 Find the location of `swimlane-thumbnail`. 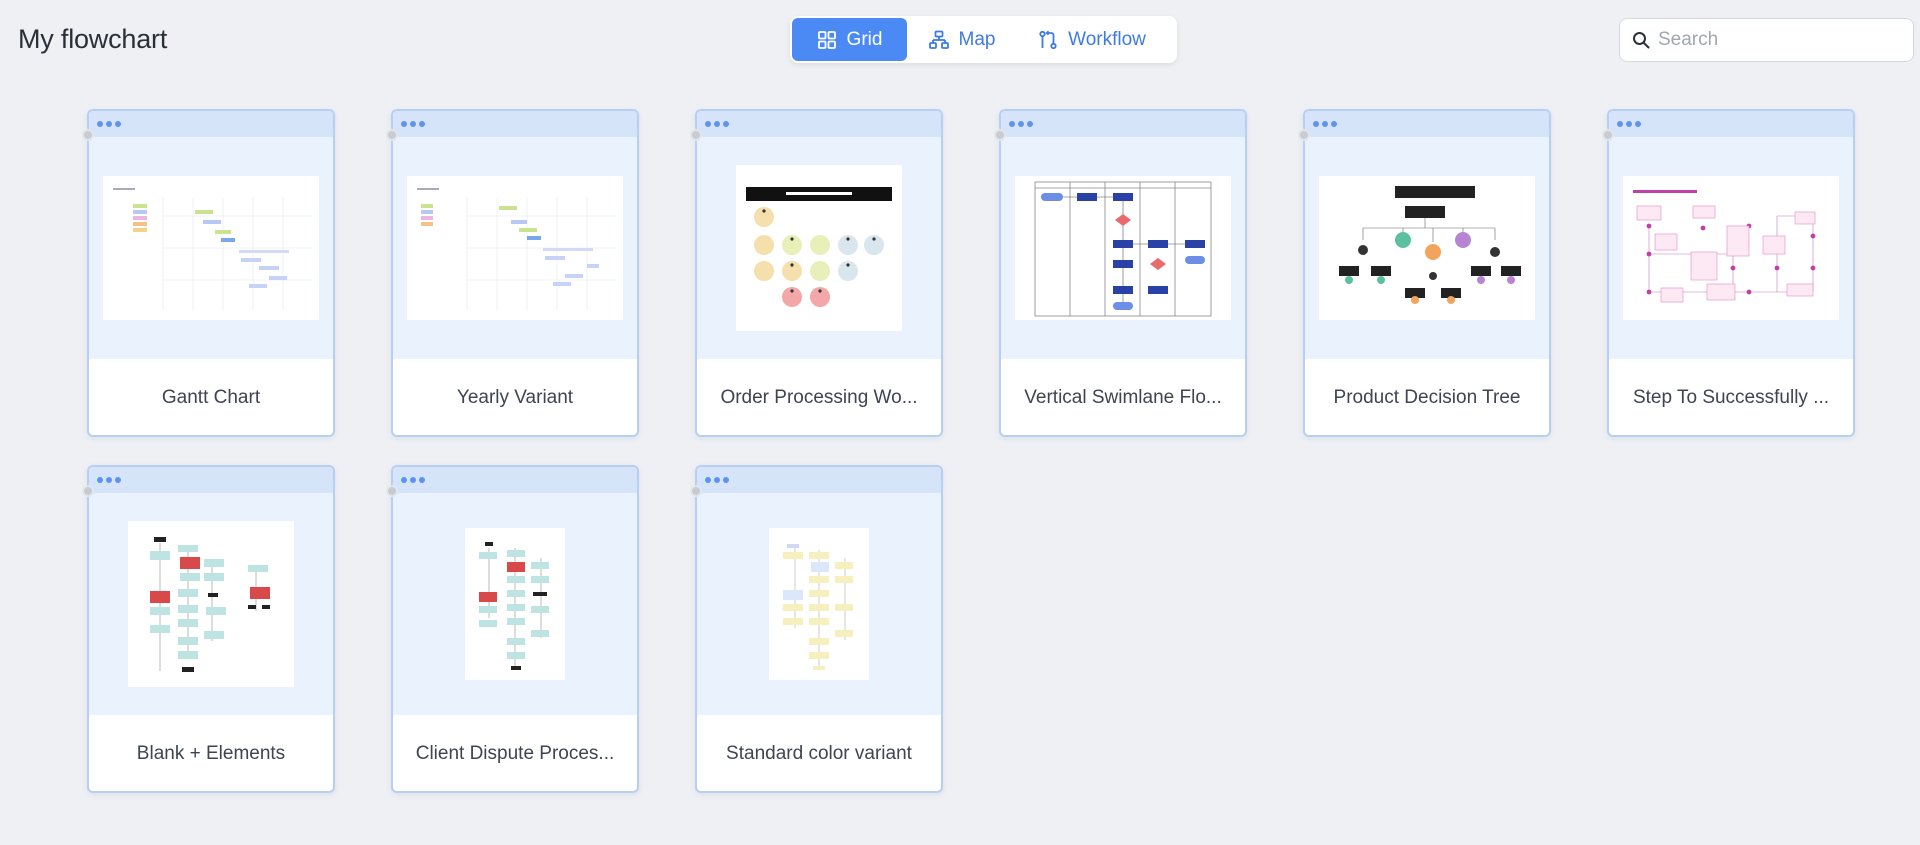

swimlane-thumbnail is located at coordinates (1123, 248).